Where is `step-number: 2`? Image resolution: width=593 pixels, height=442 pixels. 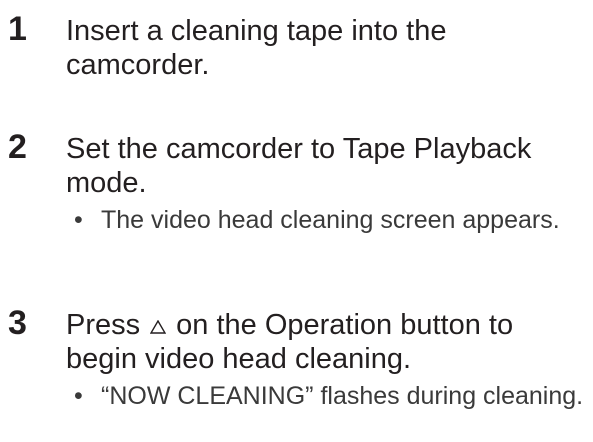 step-number: 2 is located at coordinates (17, 147).